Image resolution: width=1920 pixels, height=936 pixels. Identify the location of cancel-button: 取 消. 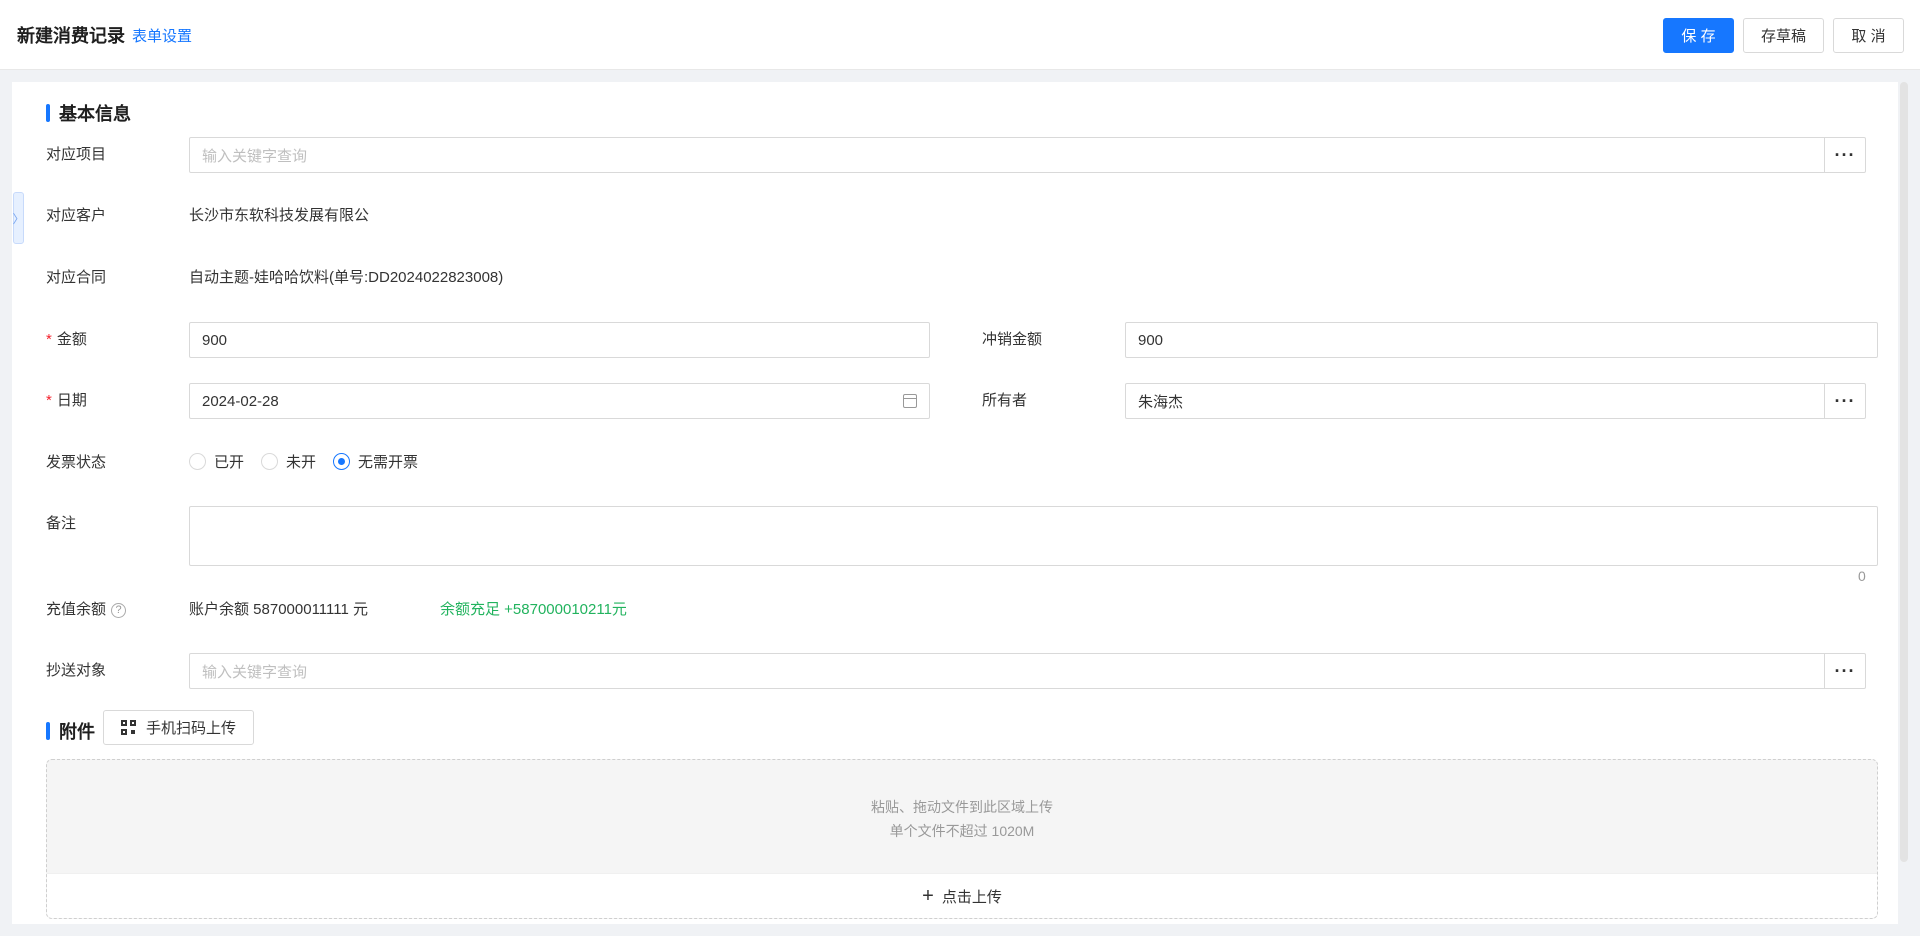
(1868, 35).